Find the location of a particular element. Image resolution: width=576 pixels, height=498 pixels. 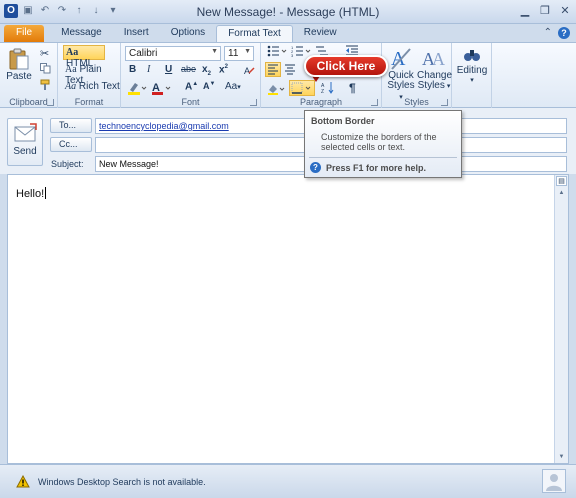

font-color-button: A is located at coordinates (161, 89).